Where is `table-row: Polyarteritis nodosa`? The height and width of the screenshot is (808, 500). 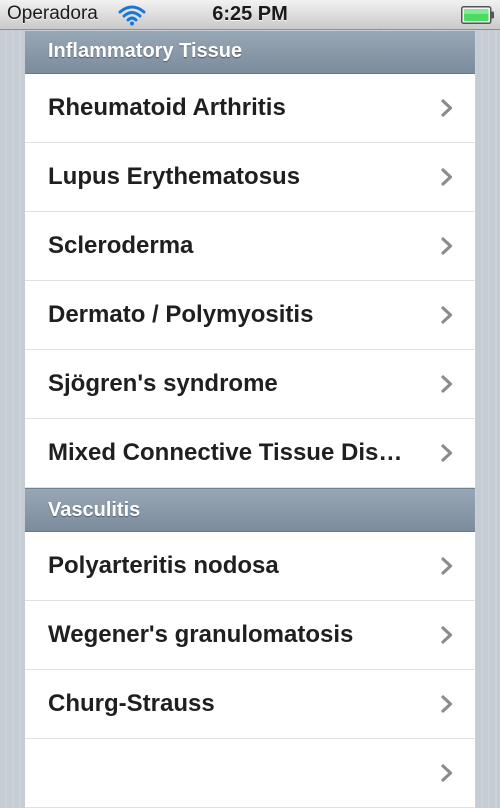 table-row: Polyarteritis nodosa is located at coordinates (250, 566).